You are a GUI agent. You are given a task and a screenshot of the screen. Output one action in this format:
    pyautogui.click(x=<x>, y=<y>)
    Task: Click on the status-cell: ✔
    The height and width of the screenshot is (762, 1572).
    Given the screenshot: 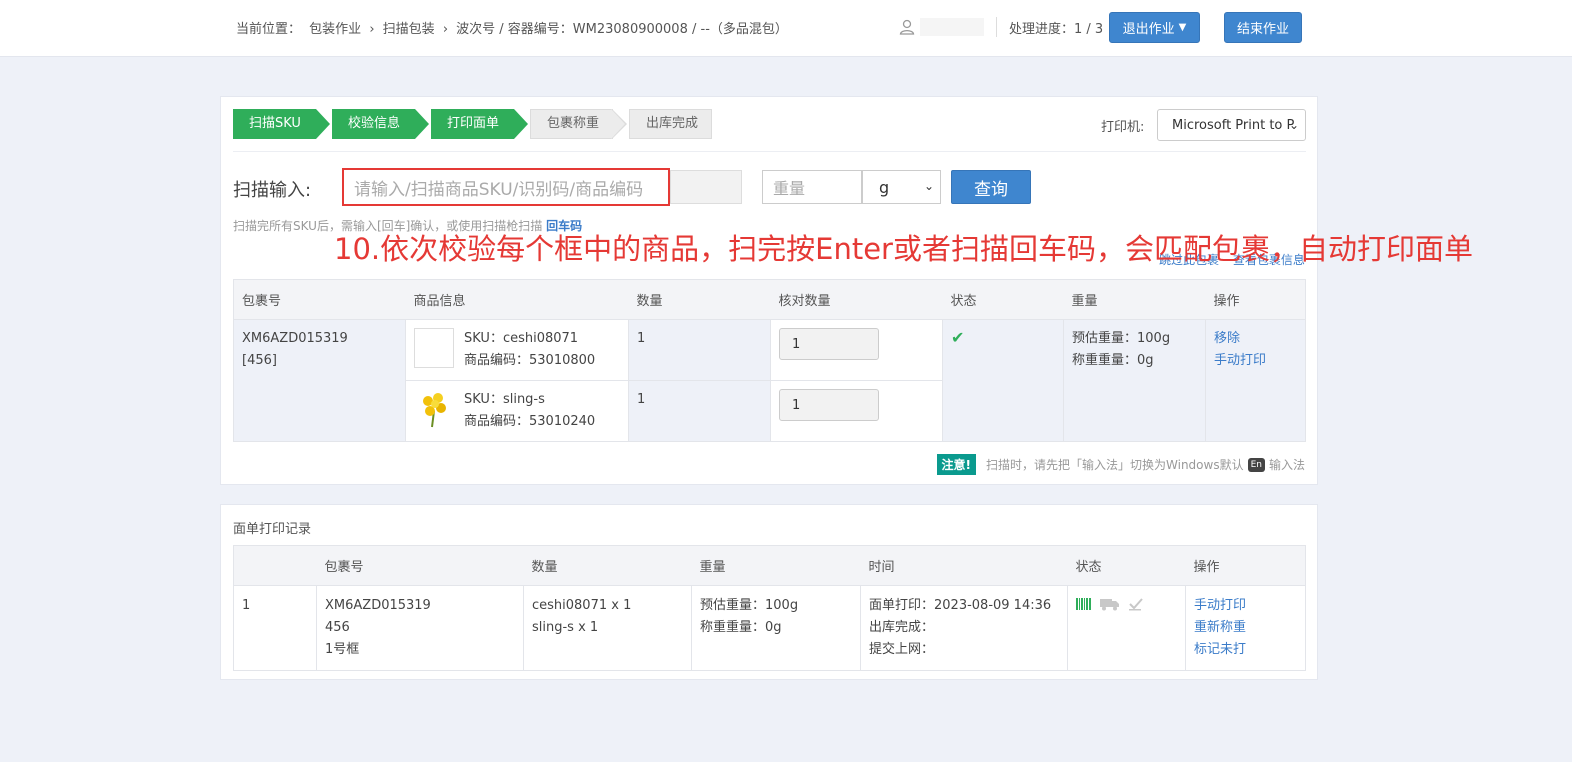 What is the action you would take?
    pyautogui.click(x=1003, y=380)
    